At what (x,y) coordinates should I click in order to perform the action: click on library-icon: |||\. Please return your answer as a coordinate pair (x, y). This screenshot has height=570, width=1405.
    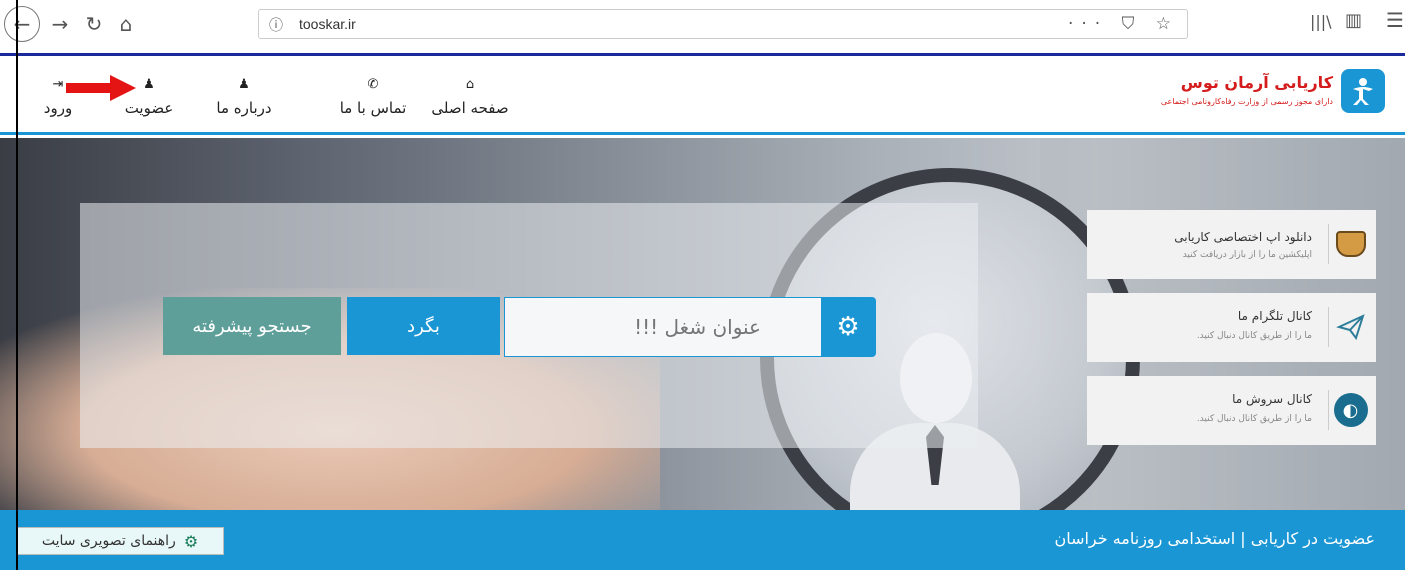
    Looking at the image, I should click on (1321, 21).